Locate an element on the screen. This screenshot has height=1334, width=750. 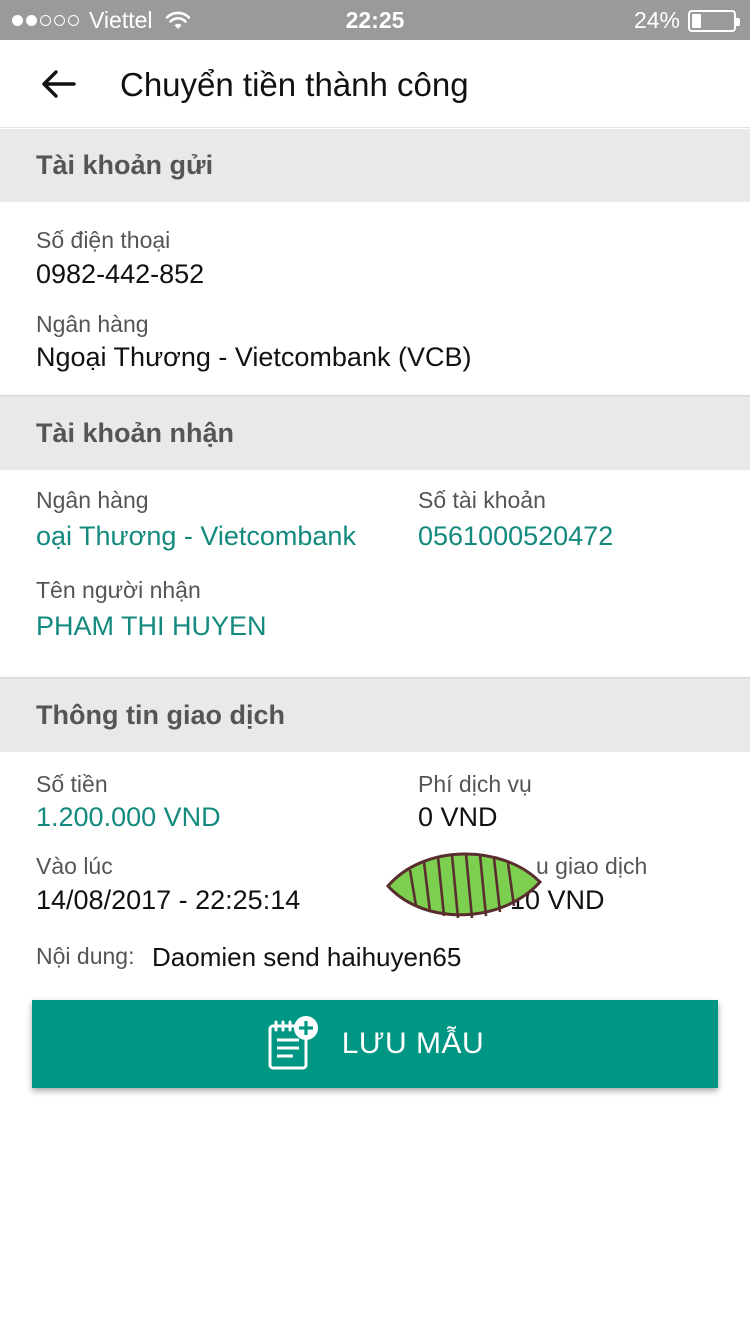
transaction-section-header: Thông tin giao dịch is located at coordinates (375, 715).